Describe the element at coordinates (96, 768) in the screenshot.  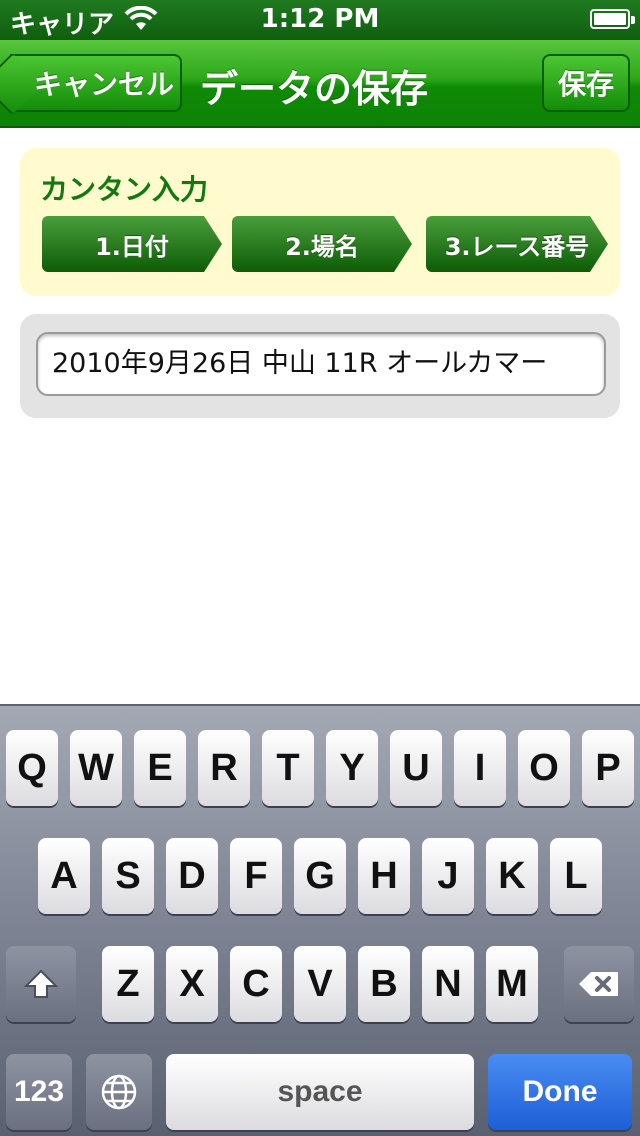
I see `key-w: W` at that location.